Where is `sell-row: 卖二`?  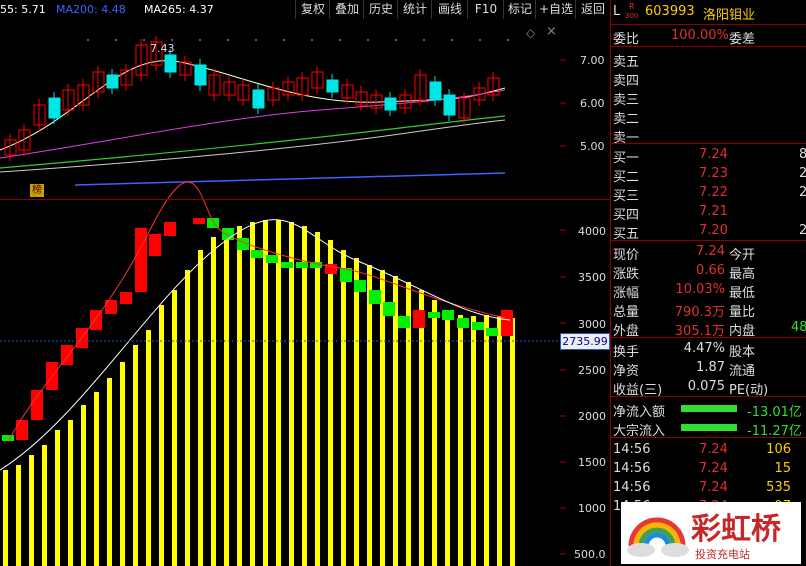
sell-row: 卖二 is located at coordinates (708, 117).